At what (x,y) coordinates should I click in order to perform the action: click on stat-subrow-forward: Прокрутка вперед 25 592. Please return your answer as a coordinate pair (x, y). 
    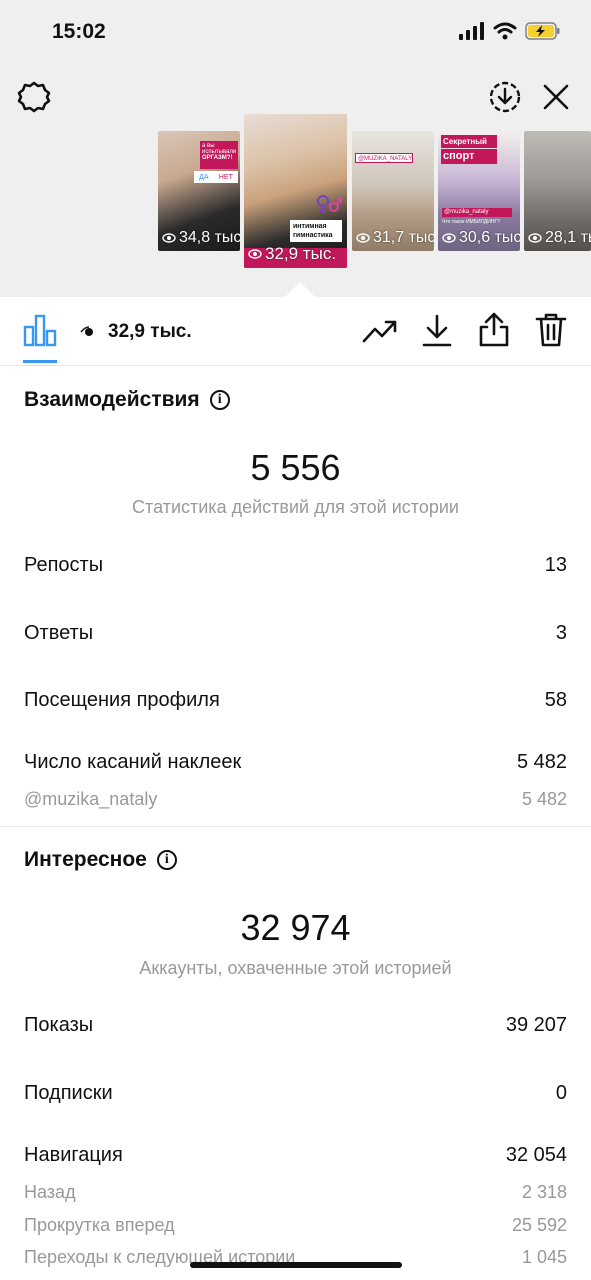
    Looking at the image, I should click on (295, 1225).